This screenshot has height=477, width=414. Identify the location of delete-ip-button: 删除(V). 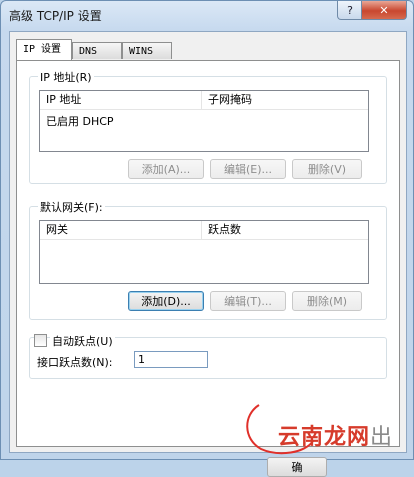
(327, 169).